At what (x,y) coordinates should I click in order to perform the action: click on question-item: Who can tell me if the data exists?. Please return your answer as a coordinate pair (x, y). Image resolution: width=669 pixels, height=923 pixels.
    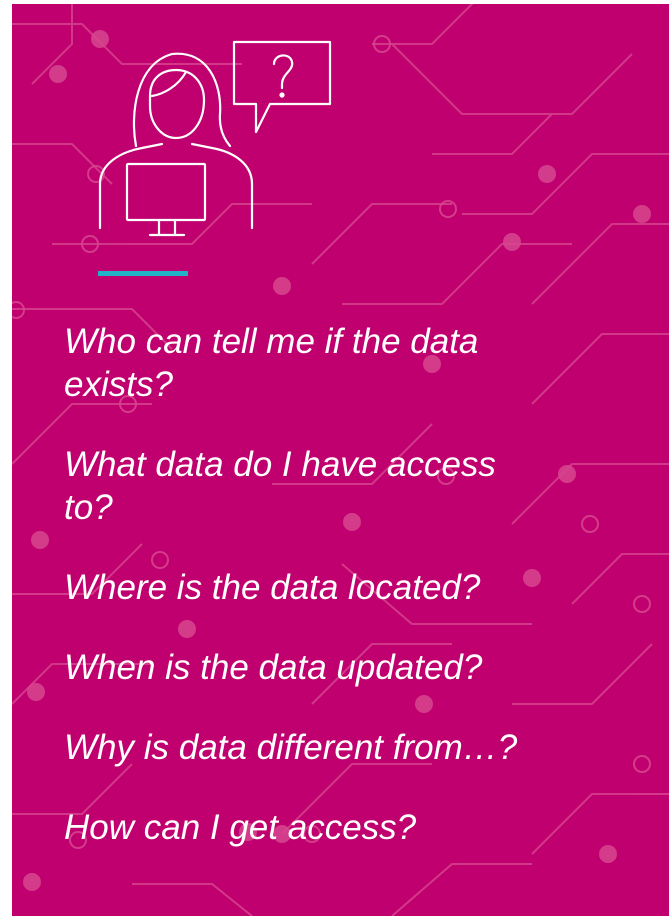
    Looking at the image, I should click on (271, 363).